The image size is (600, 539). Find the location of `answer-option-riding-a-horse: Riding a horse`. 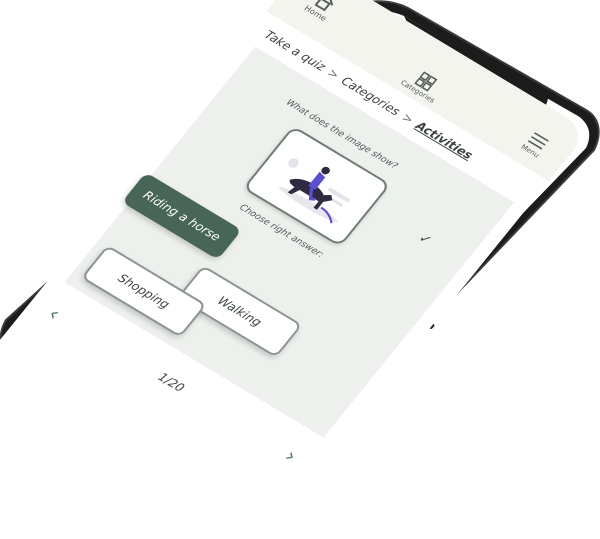

answer-option-riding-a-horse: Riding a horse is located at coordinates (181, 216).